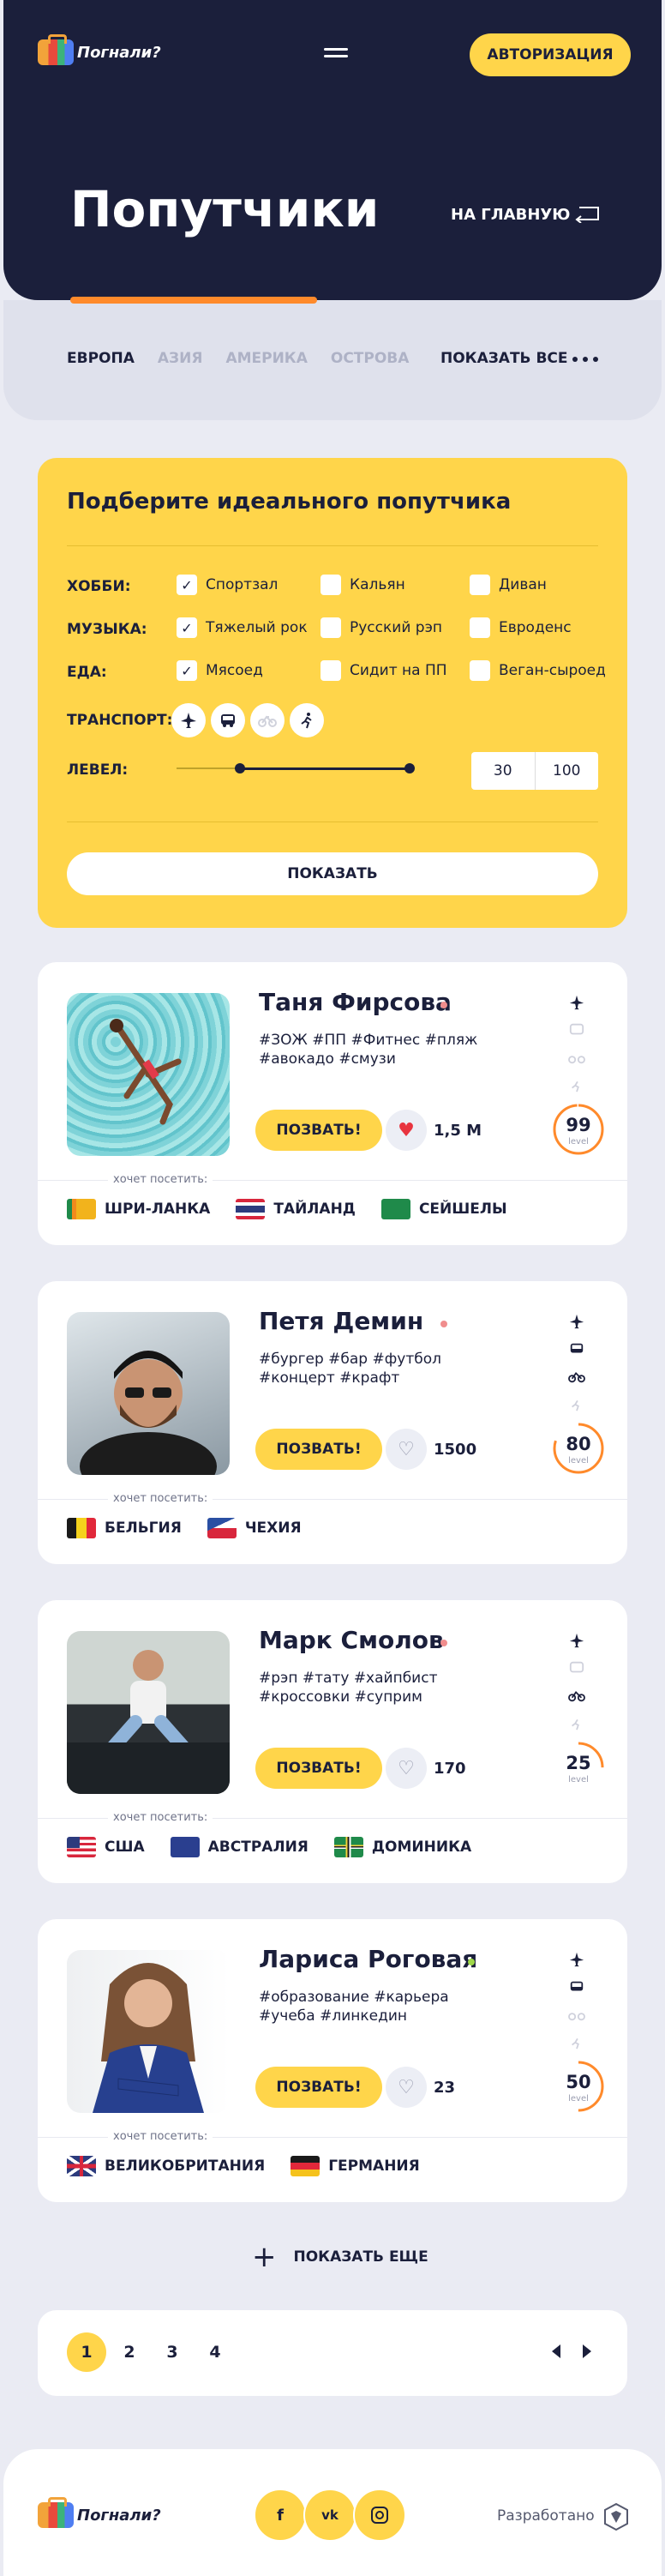 Image resolution: width=665 pixels, height=2576 pixels. What do you see at coordinates (332, 873) in the screenshot?
I see `show-button: ПОКАЗАТЬ` at bounding box center [332, 873].